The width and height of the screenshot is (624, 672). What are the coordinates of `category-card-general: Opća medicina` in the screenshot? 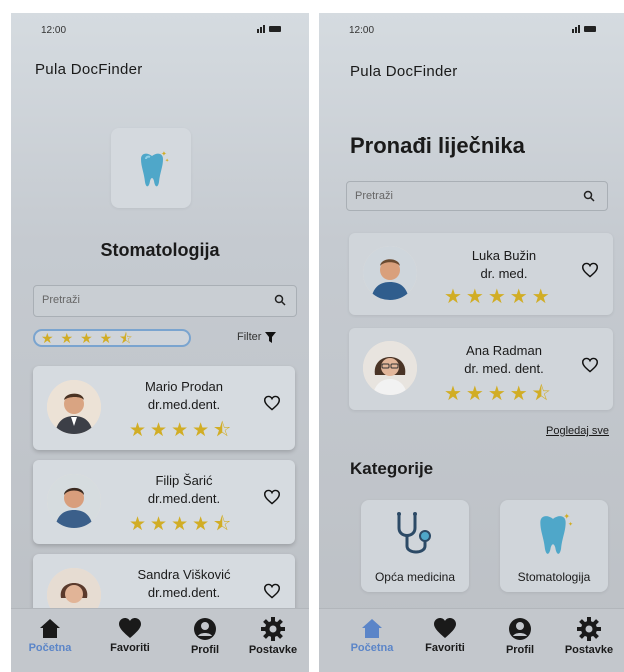 It's located at (415, 546).